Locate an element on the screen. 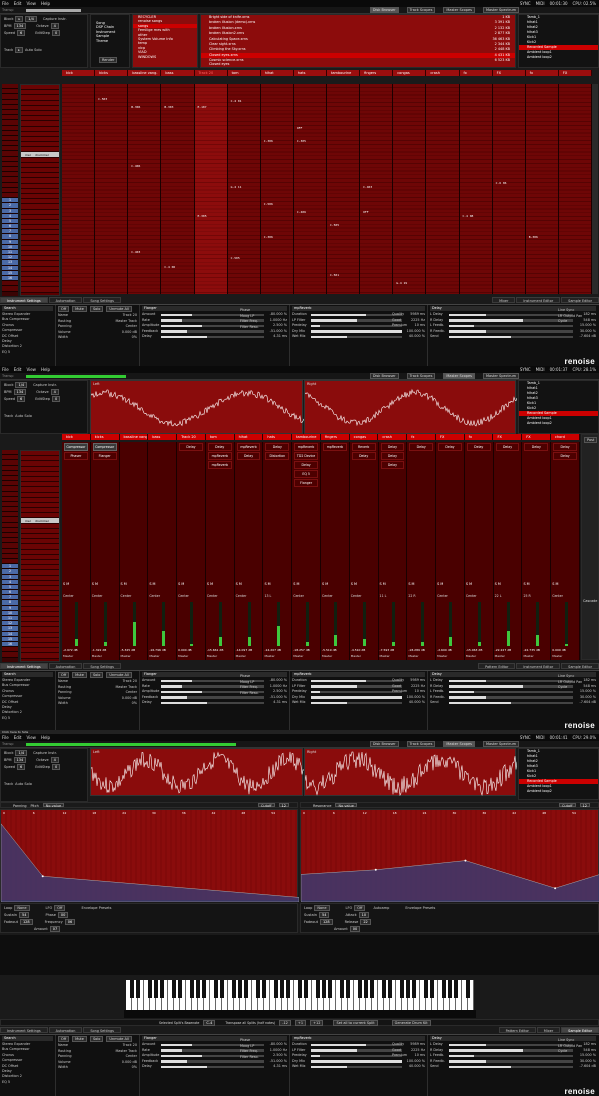  transpose-up-octave: +12 is located at coordinates (317, 1022).